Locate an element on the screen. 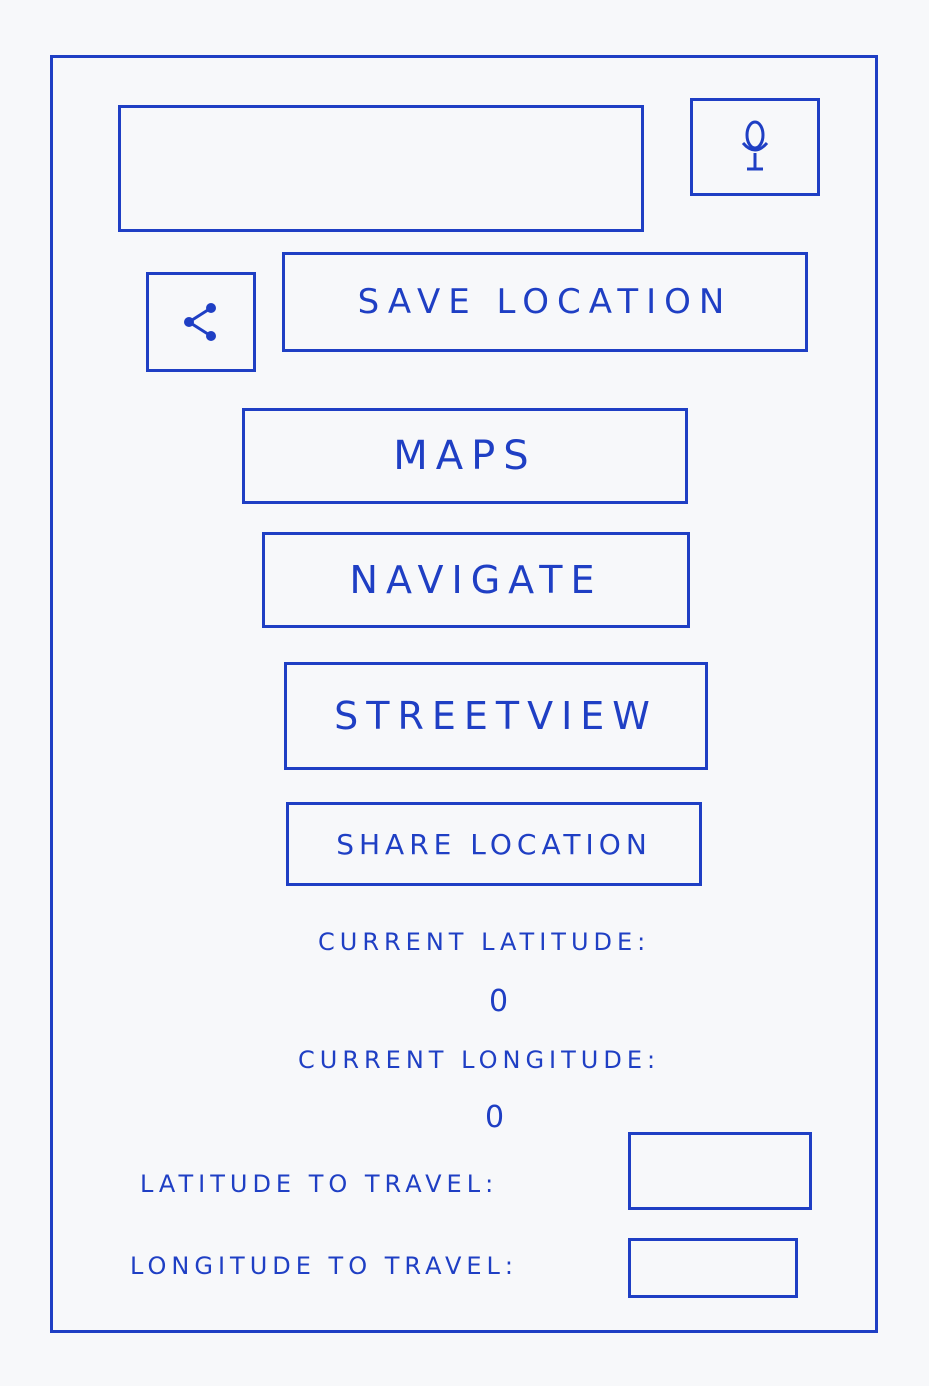  navigate-button: NAVIGATE is located at coordinates (476, 580).